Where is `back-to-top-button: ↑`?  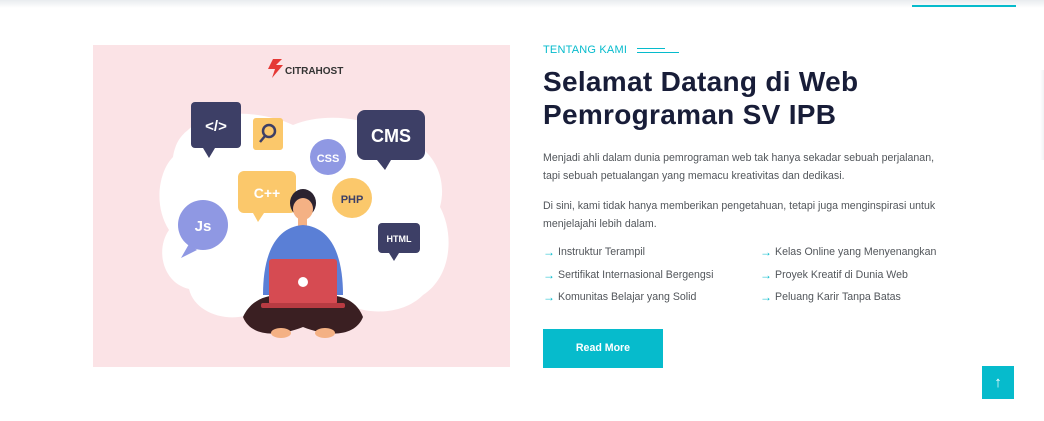 back-to-top-button: ↑ is located at coordinates (998, 382).